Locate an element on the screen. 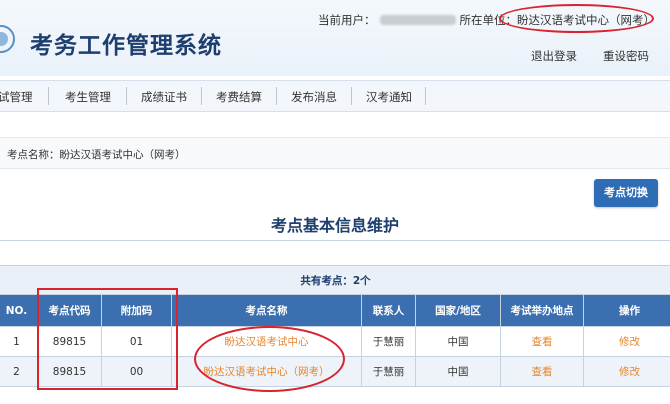 The height and width of the screenshot is (404, 670). nav-fee-settlement: 考费结算 is located at coordinates (239, 97).